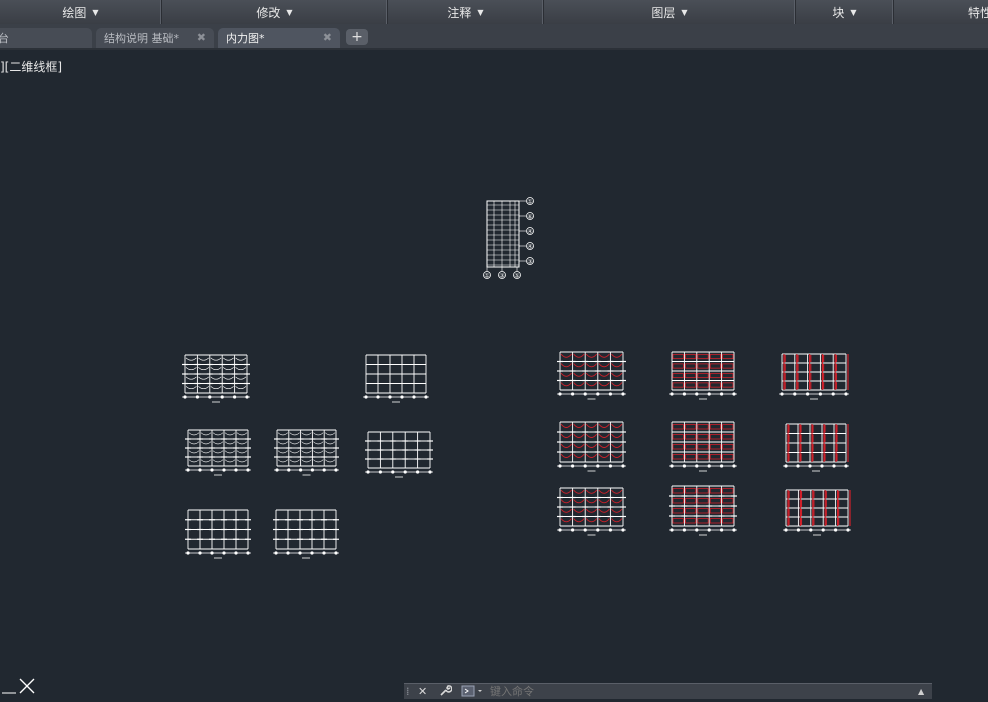  What do you see at coordinates (473, 691) in the screenshot?
I see `command-history-icon` at bounding box center [473, 691].